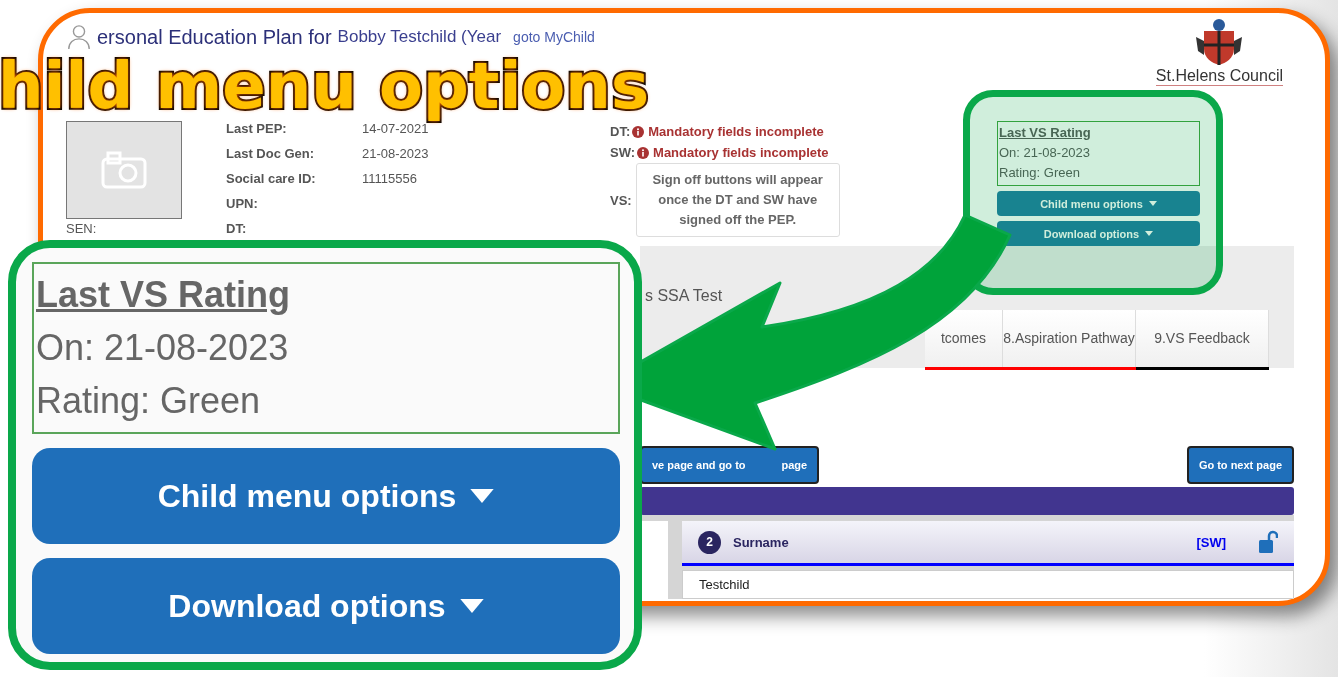 The width and height of the screenshot is (1338, 677). What do you see at coordinates (124, 170) in the screenshot?
I see `camera-icon` at bounding box center [124, 170].